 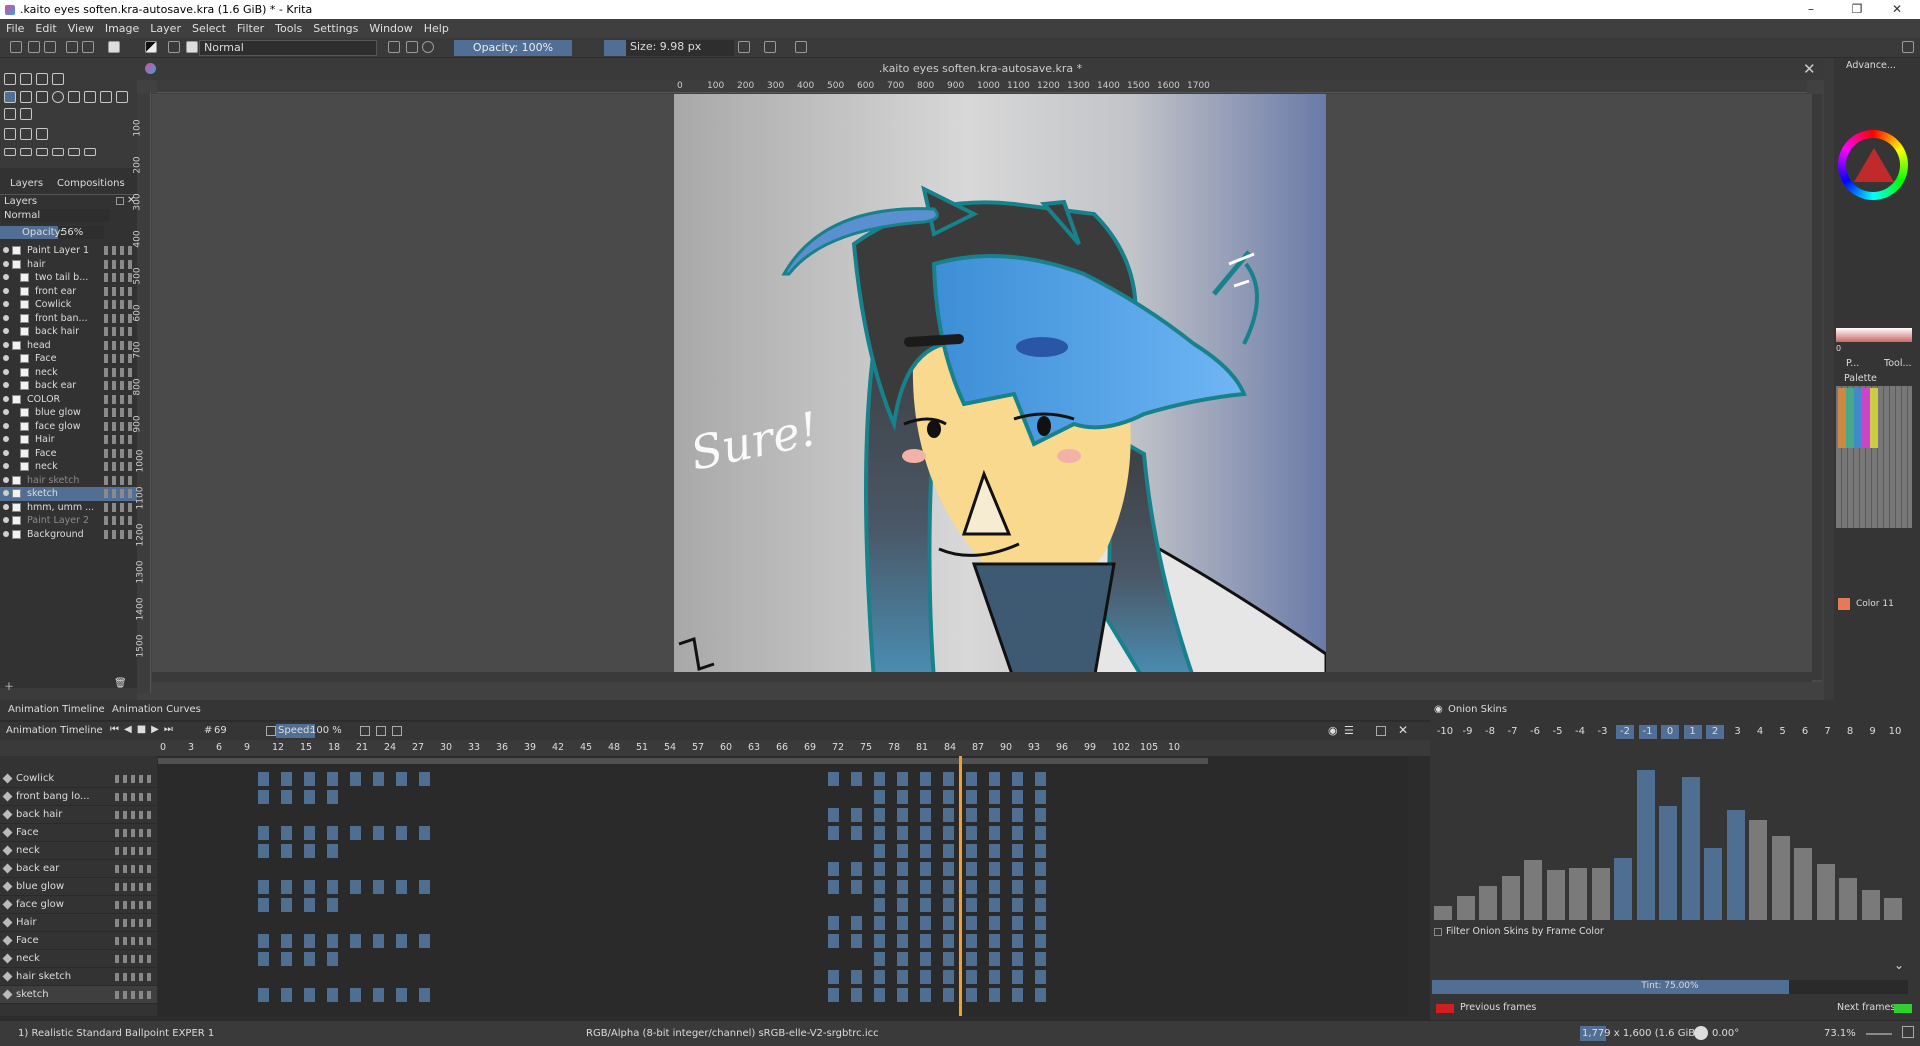 What do you see at coordinates (980, 69) in the screenshot?
I see `document-tab: .kaito eyes soften.kra-autosave.kra * ✕` at bounding box center [980, 69].